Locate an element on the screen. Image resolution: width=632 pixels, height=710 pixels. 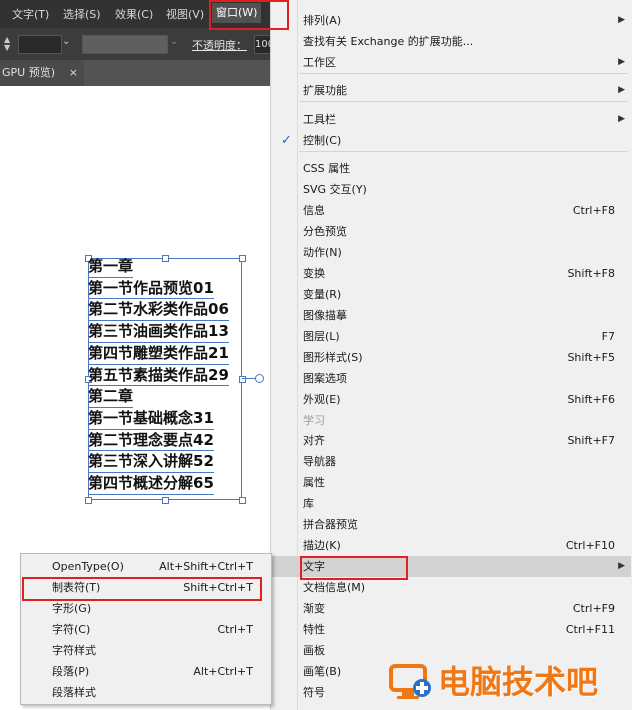
menu-item-label: 排列(A) is located at coordinates (322, 20).